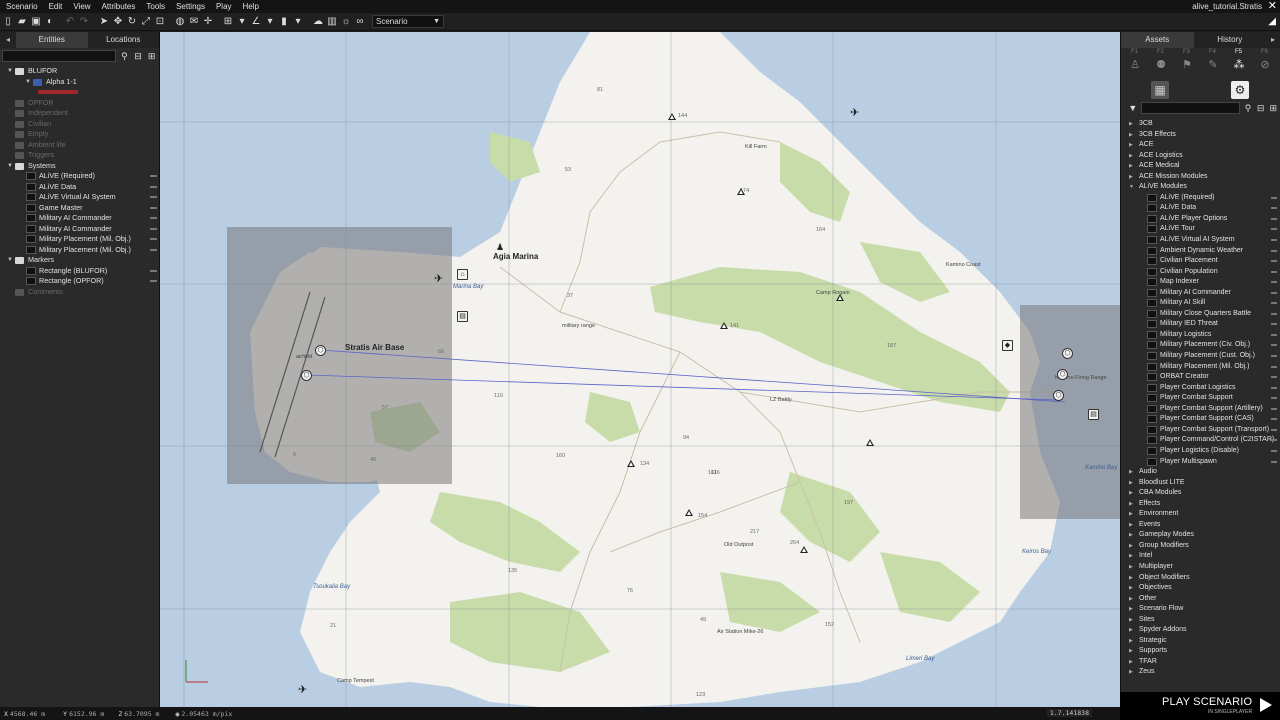 This screenshot has width=1280, height=720. What do you see at coordinates (1200, 504) in the screenshot?
I see `asset-category-row: ▶ Effects` at bounding box center [1200, 504].